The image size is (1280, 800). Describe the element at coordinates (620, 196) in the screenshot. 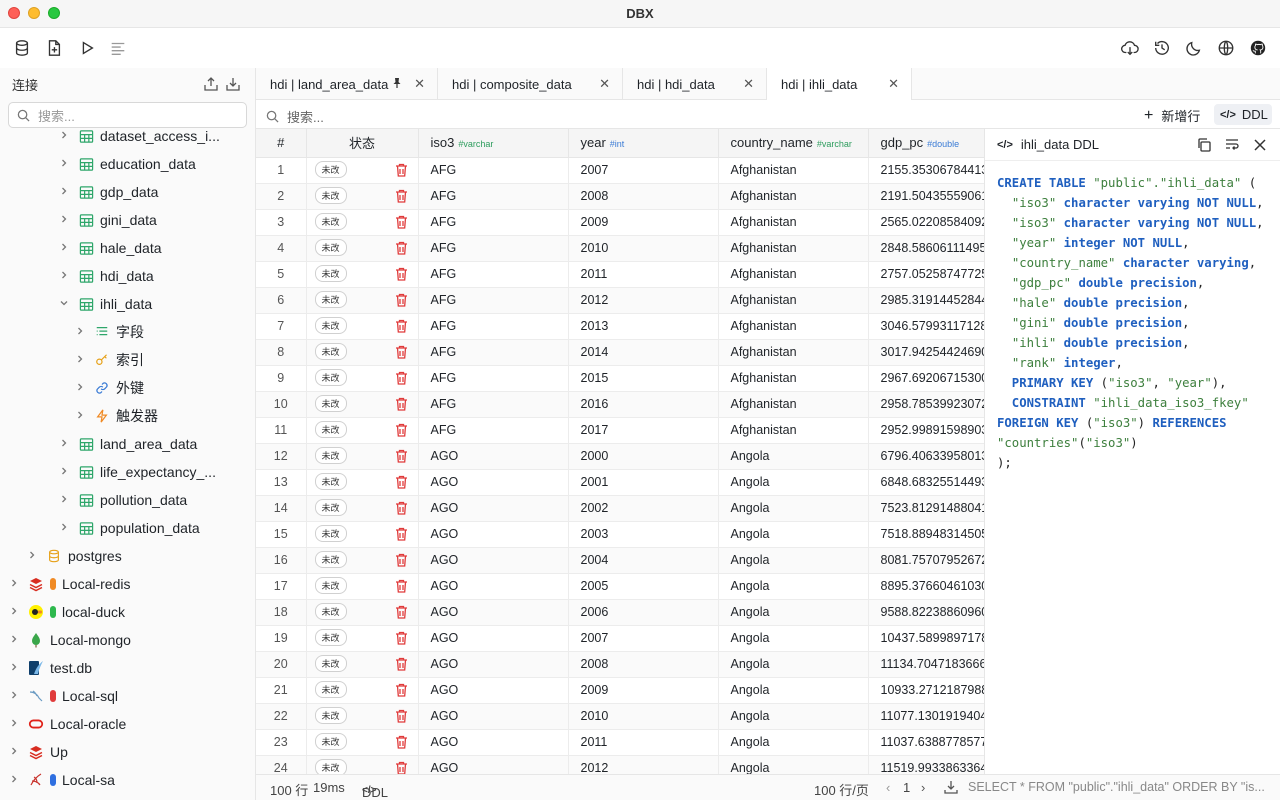

I see `table-row: 2 未改 AFG 2008 Afghanistan 2191.50435559061` at that location.